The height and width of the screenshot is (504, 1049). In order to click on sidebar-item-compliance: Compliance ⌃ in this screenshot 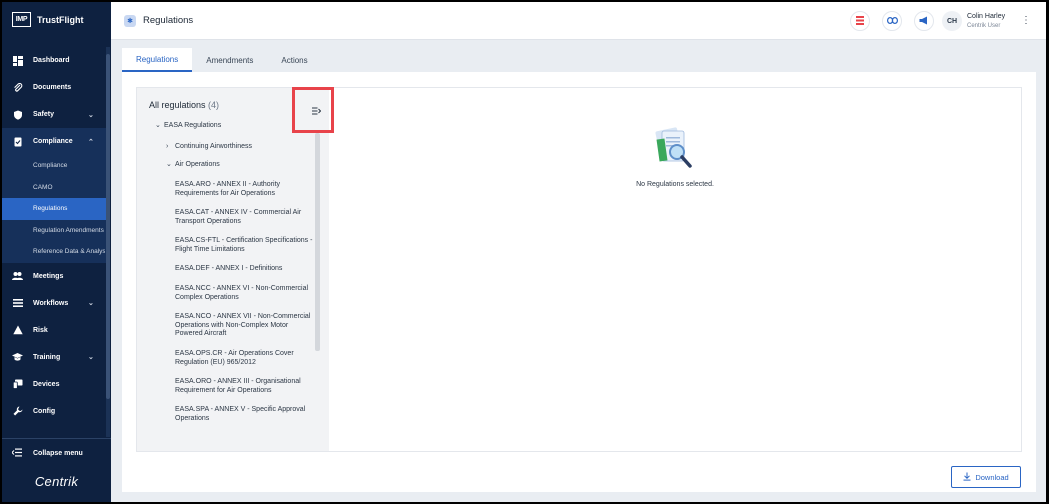, I will do `click(54, 141)`.